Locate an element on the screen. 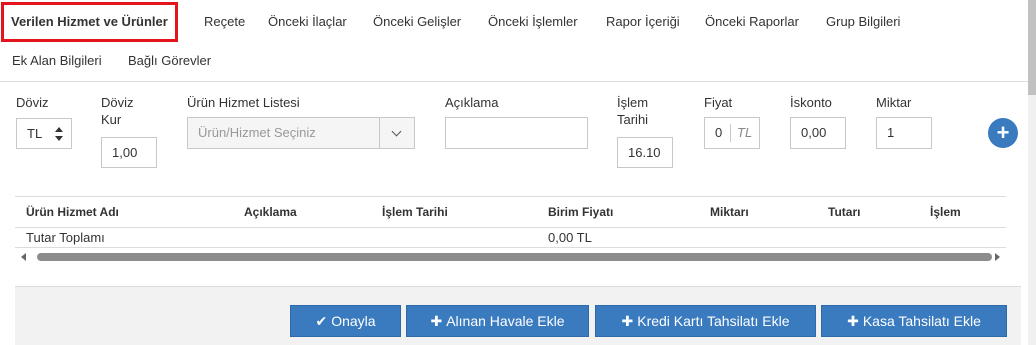 This screenshot has width=1036, height=345. grid-total-row: Tutar Toplamı 0,00 TL is located at coordinates (510, 238).